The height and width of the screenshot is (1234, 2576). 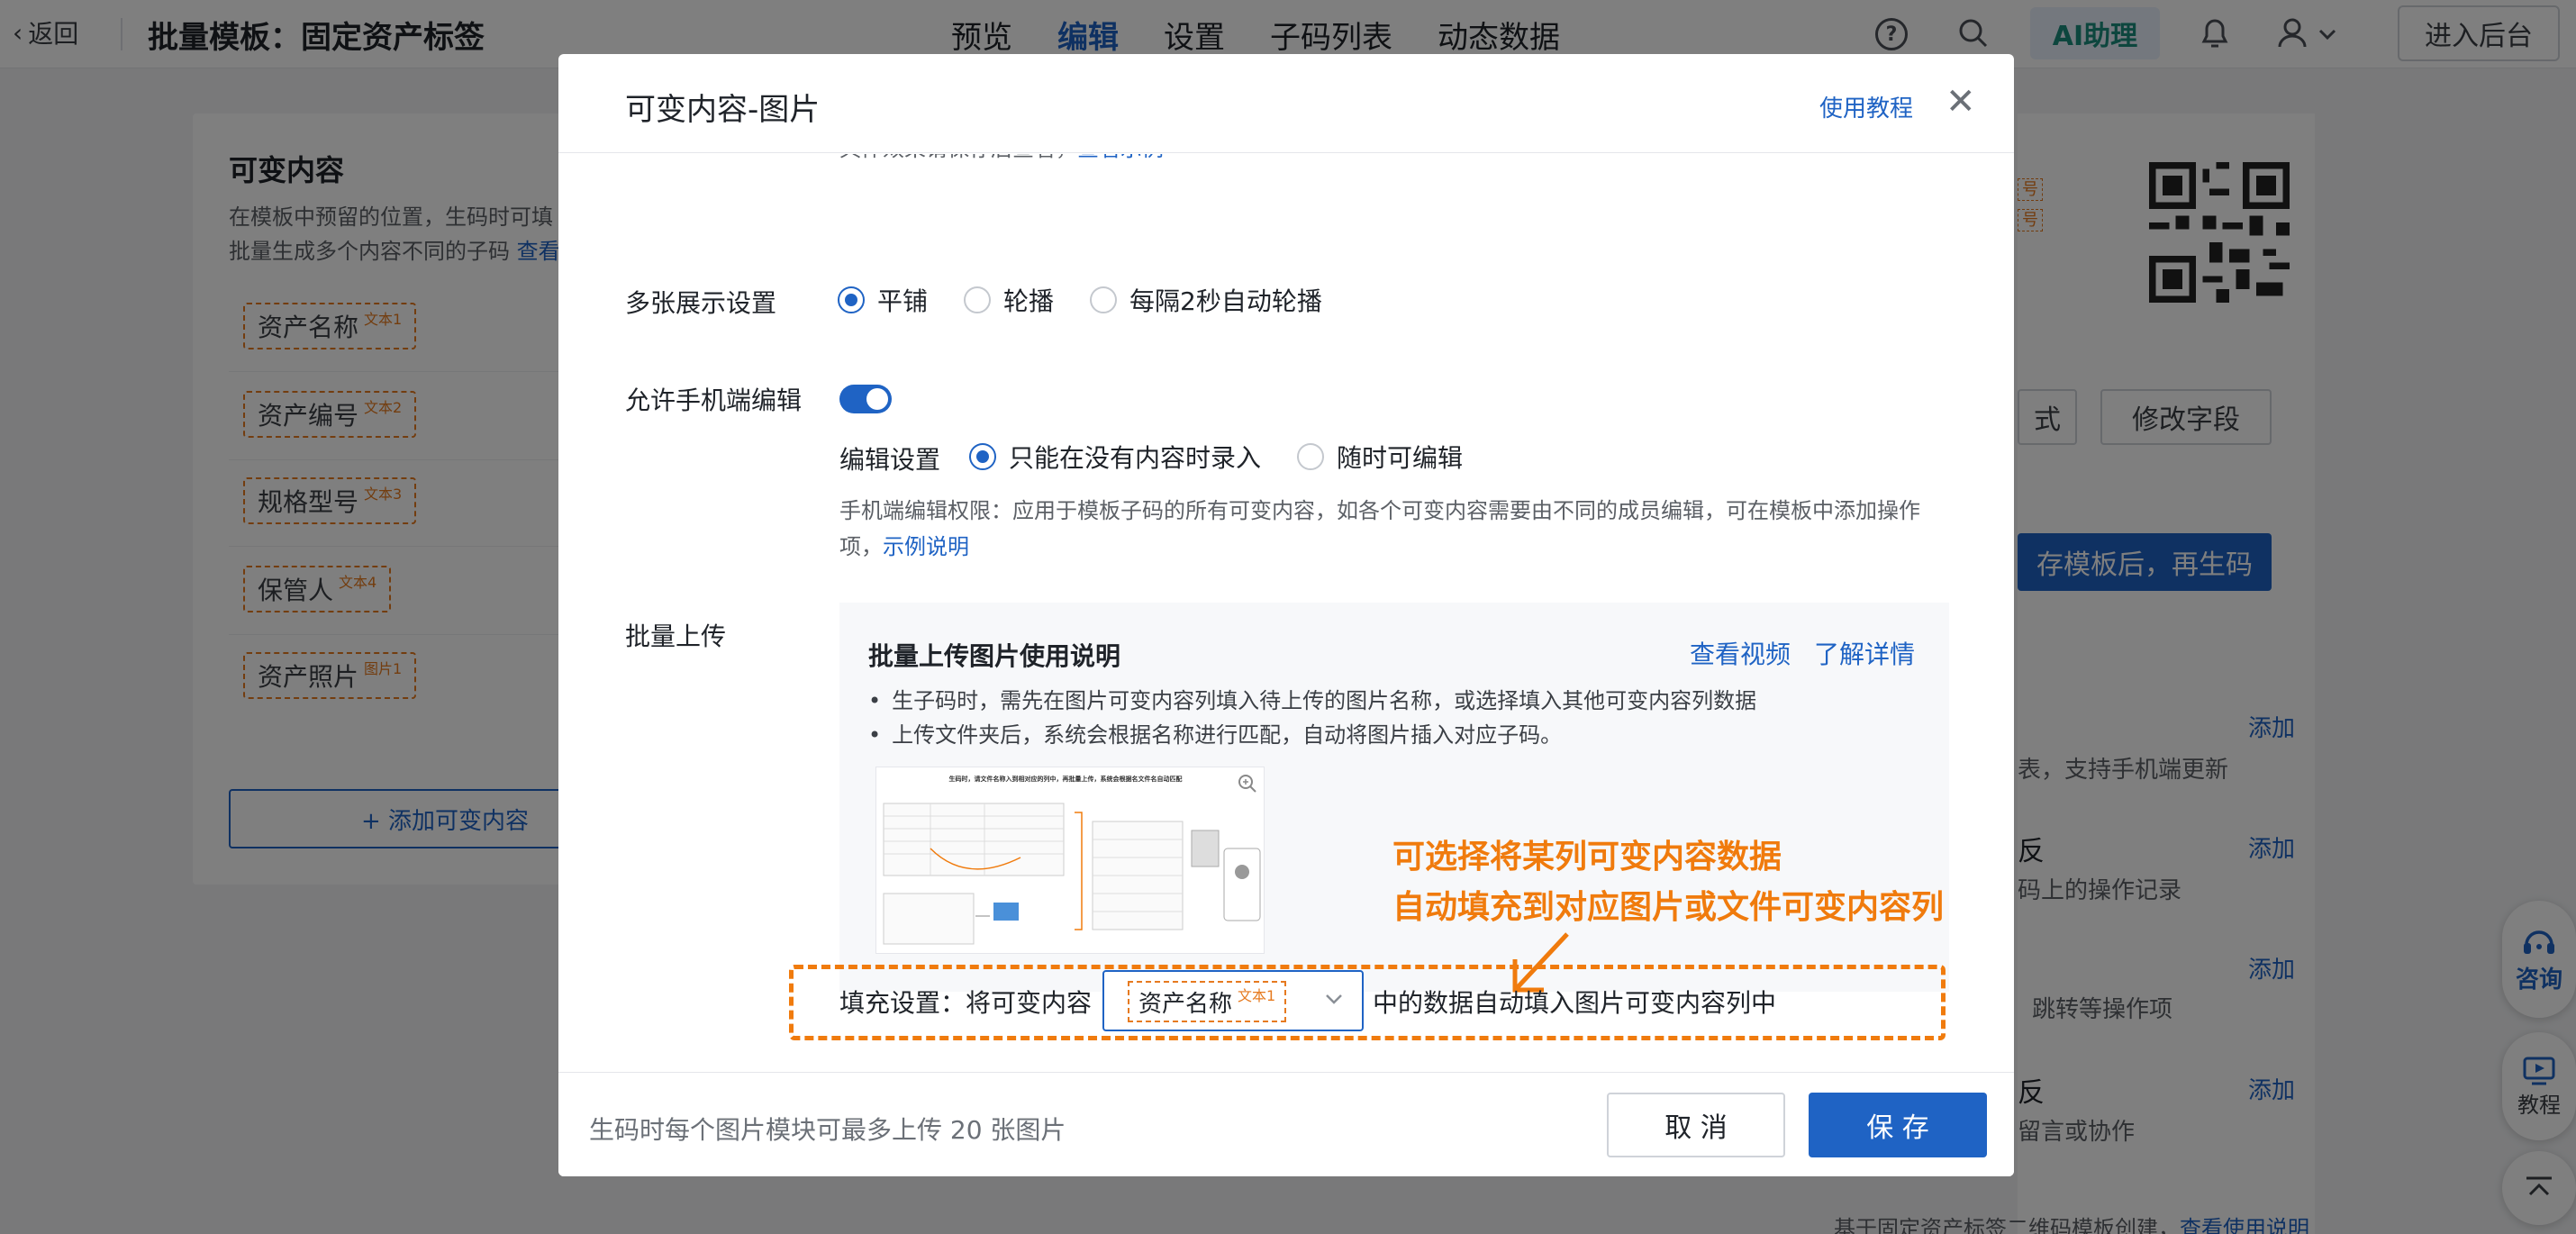 What do you see at coordinates (966, 1003) in the screenshot?
I see `fill-setting-prefix: 填充设置：将可变内容` at bounding box center [966, 1003].